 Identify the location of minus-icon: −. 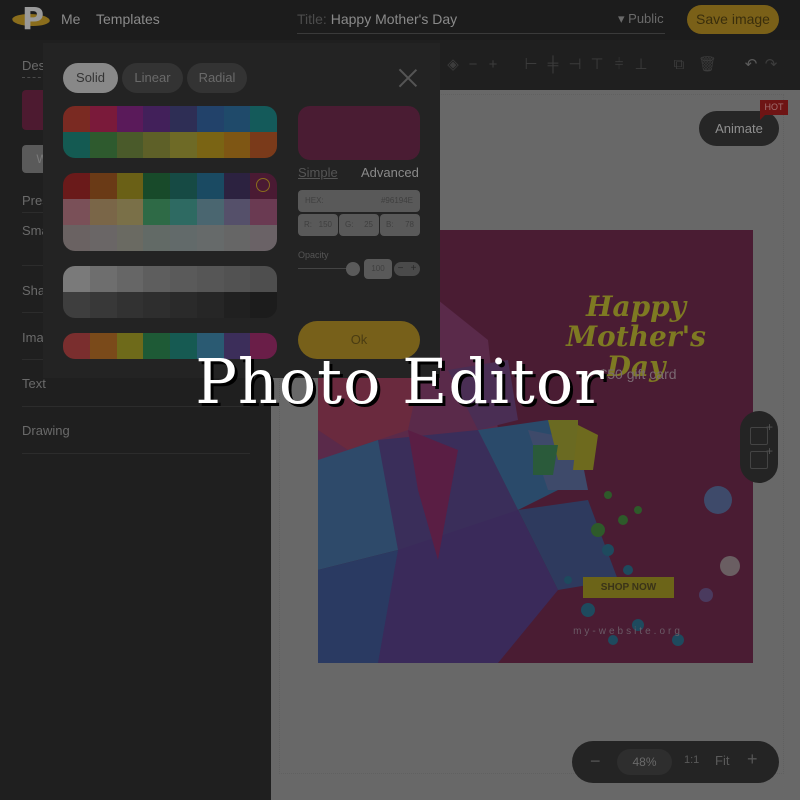
(473, 65).